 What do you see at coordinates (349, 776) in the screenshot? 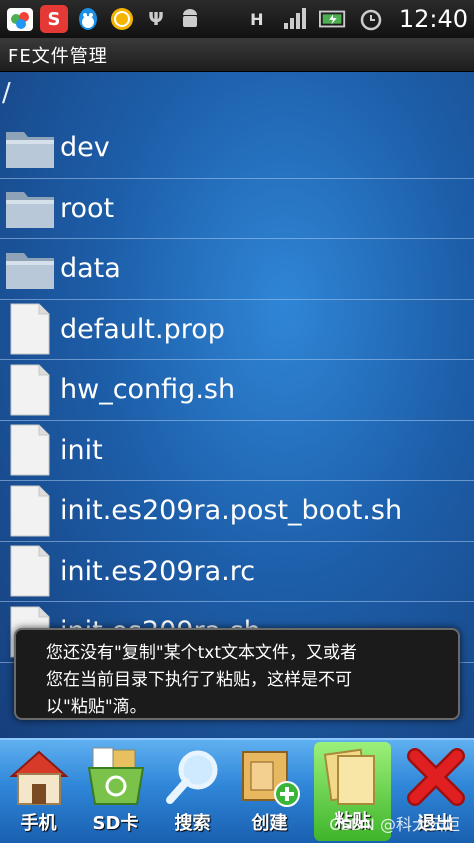
I see `paste-docs-icon` at bounding box center [349, 776].